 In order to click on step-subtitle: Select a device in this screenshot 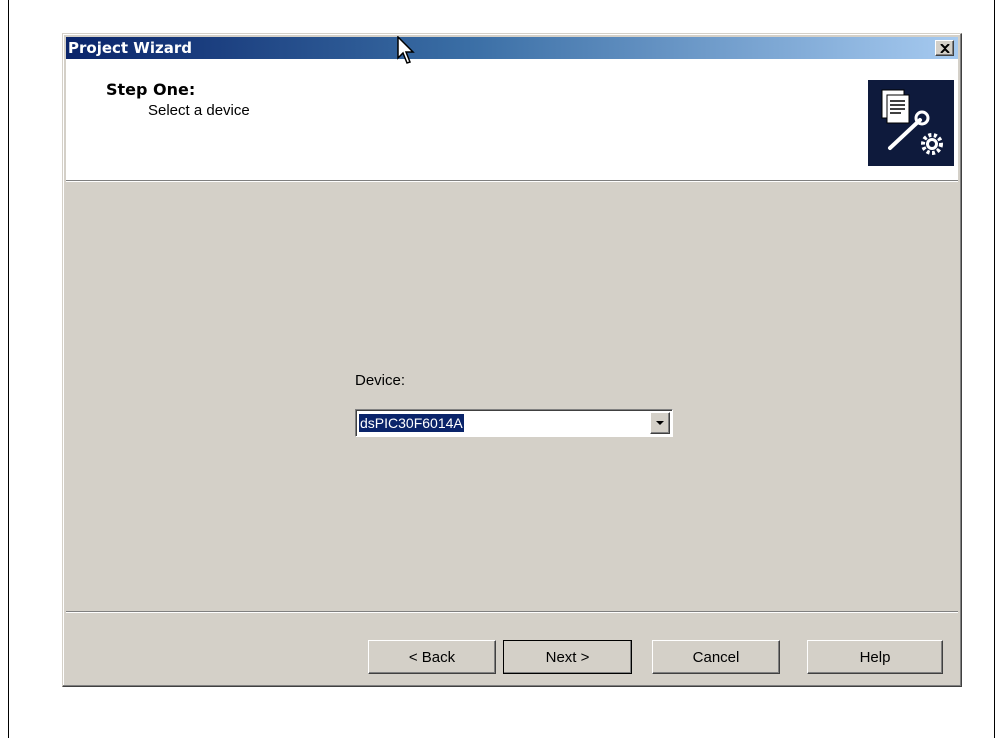, I will do `click(199, 110)`.